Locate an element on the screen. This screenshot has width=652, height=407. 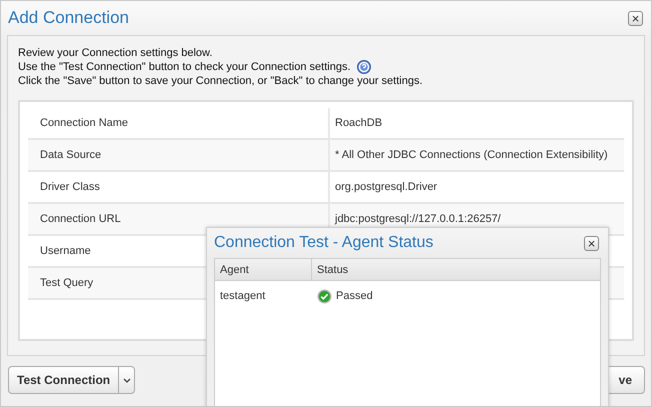
instruction-text: Review your Connection settings below. is located at coordinates (115, 53).